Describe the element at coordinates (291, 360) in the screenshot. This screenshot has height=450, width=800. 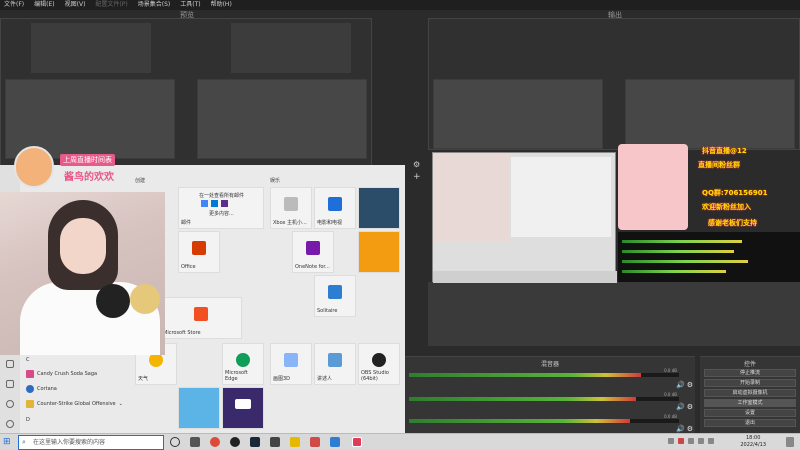
I see `paint3d-icon` at that location.